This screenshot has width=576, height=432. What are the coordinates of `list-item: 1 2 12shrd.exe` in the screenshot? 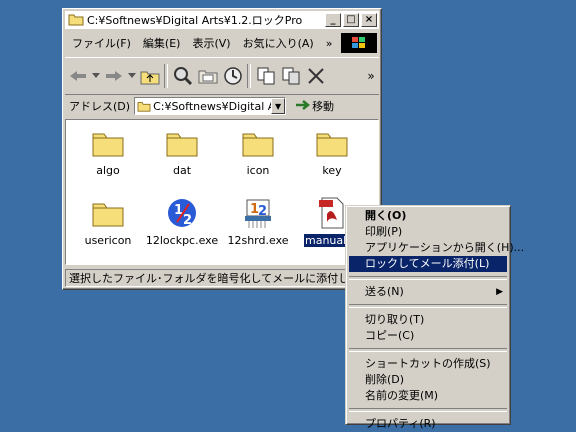 It's located at (258, 221).